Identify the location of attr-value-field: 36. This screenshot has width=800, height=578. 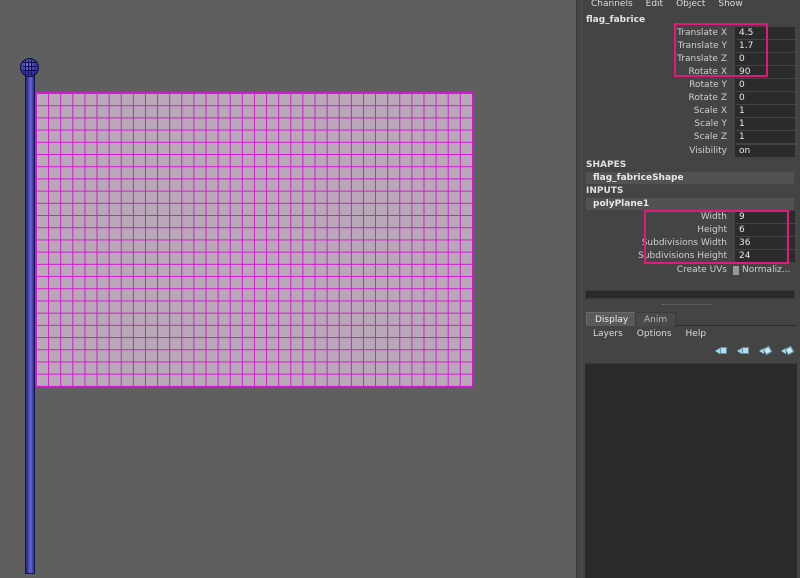
(765, 243).